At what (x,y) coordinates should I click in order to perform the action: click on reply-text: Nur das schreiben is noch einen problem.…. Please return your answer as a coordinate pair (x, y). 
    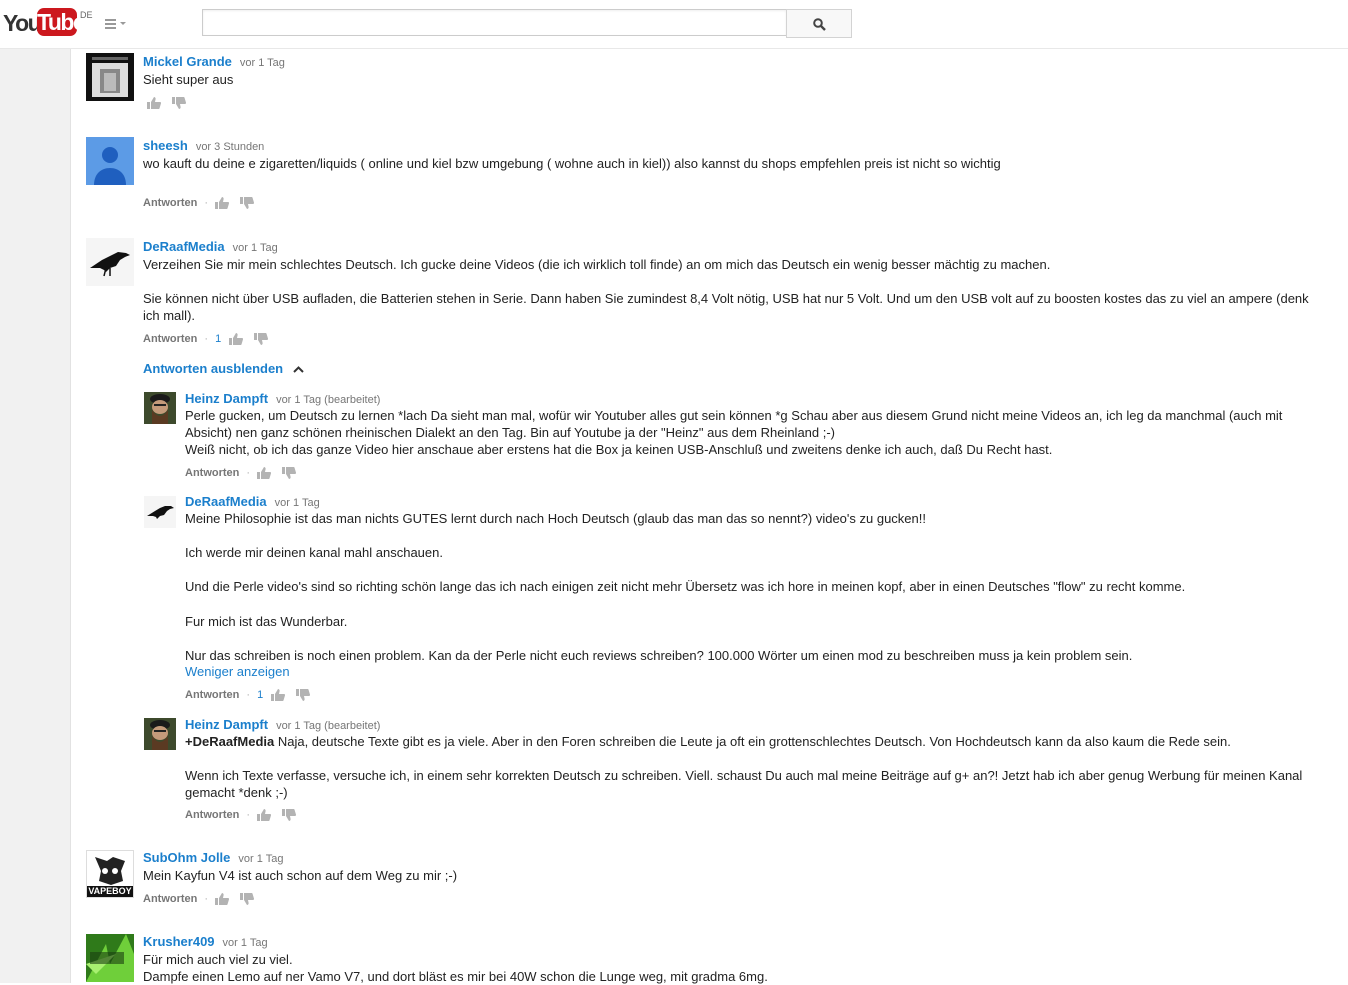
    Looking at the image, I should click on (659, 655).